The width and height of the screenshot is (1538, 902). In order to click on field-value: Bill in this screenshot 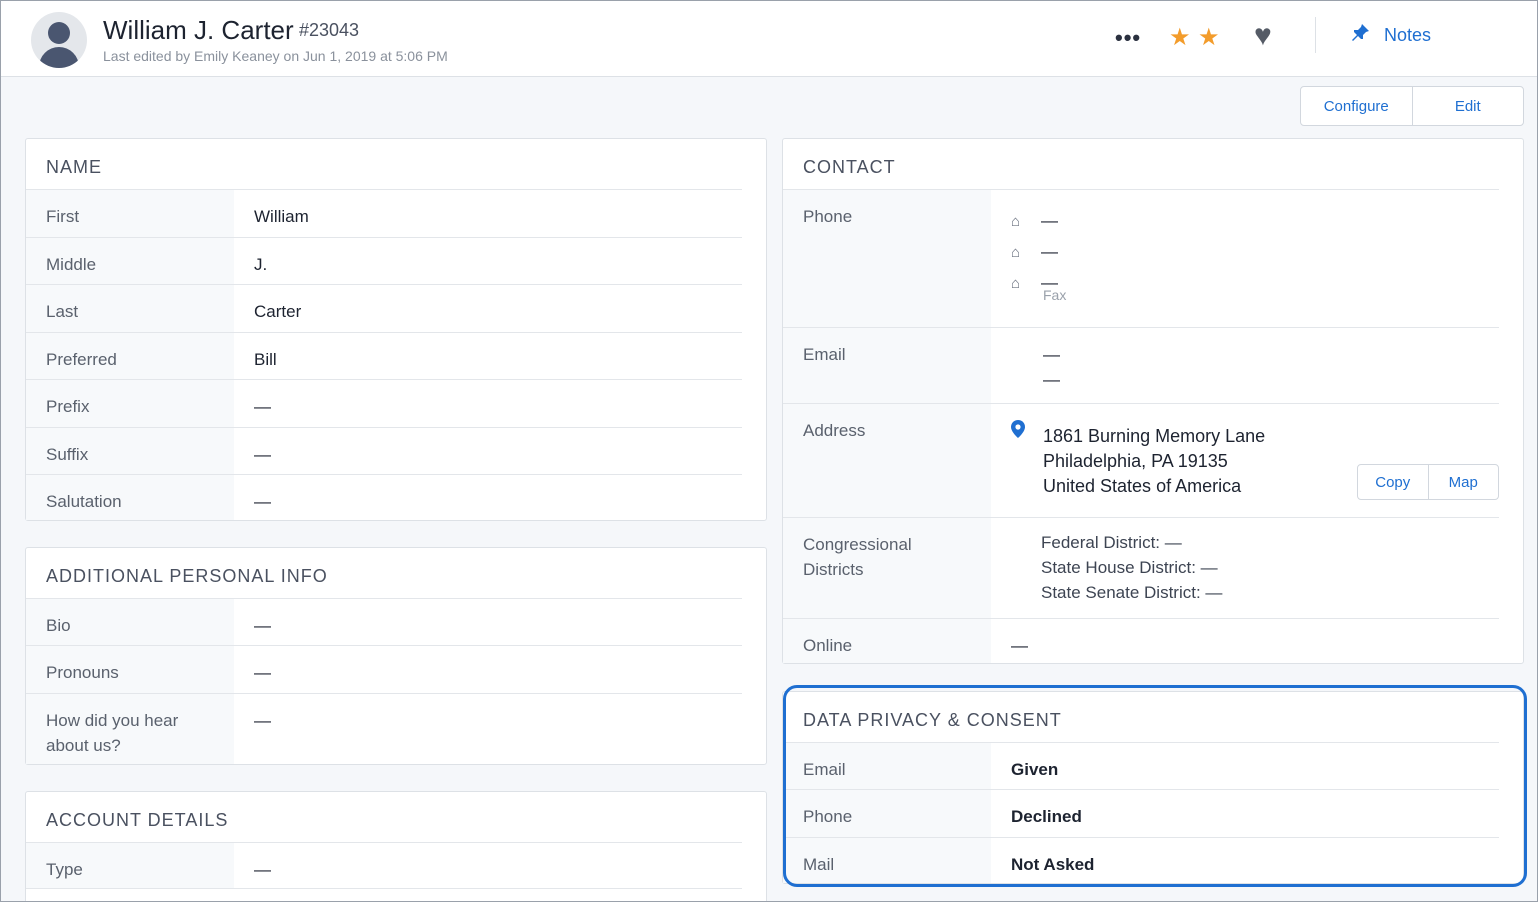, I will do `click(265, 359)`.